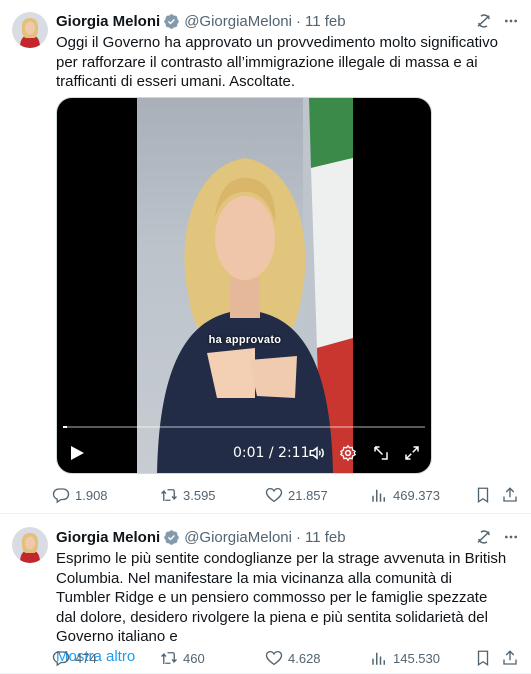 The height and width of the screenshot is (674, 531). What do you see at coordinates (348, 453) in the screenshot?
I see `settings-gear-icon` at bounding box center [348, 453].